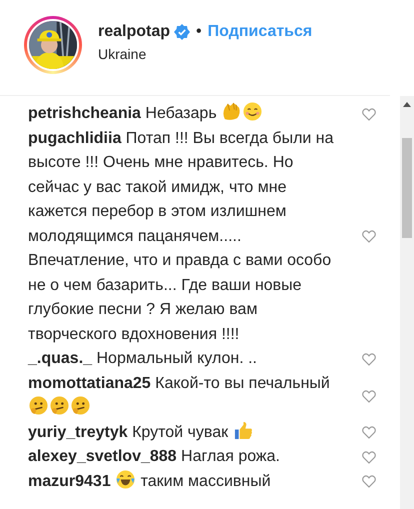 The height and width of the screenshot is (509, 414). I want to click on location-text: Ukraine, so click(205, 54).